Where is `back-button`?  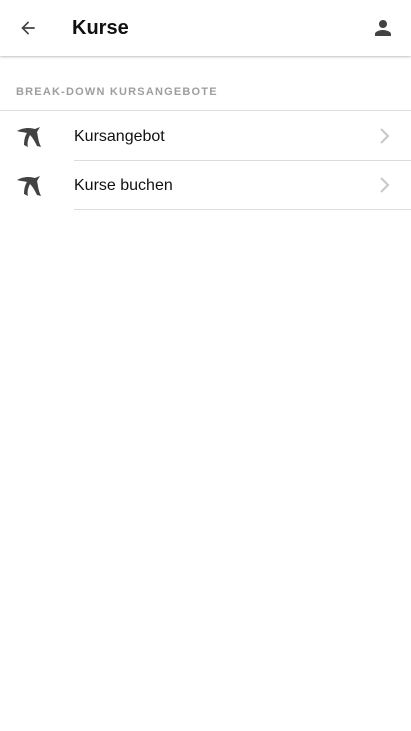 back-button is located at coordinates (28, 28).